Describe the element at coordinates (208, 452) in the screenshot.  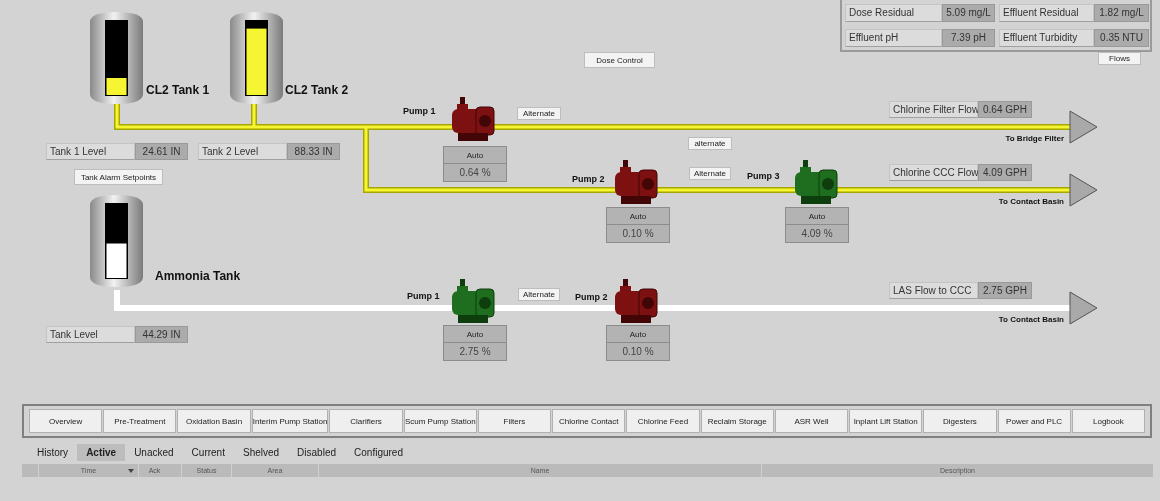
I see `alarm-tab: Current` at that location.